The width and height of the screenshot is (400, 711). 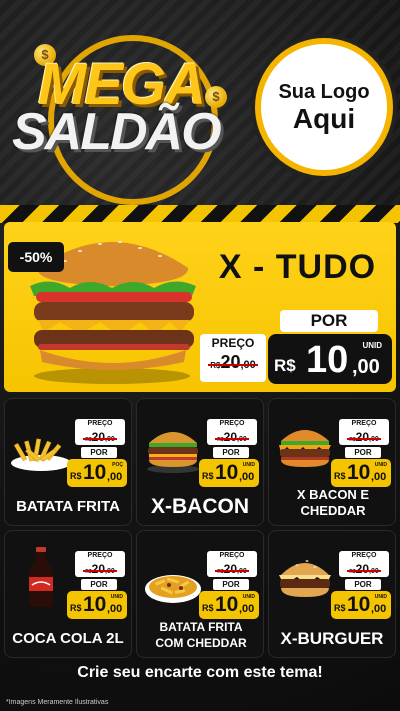 I want to click on product-name: BATATA FRITA COM CHEDDAR, so click(x=201, y=635).